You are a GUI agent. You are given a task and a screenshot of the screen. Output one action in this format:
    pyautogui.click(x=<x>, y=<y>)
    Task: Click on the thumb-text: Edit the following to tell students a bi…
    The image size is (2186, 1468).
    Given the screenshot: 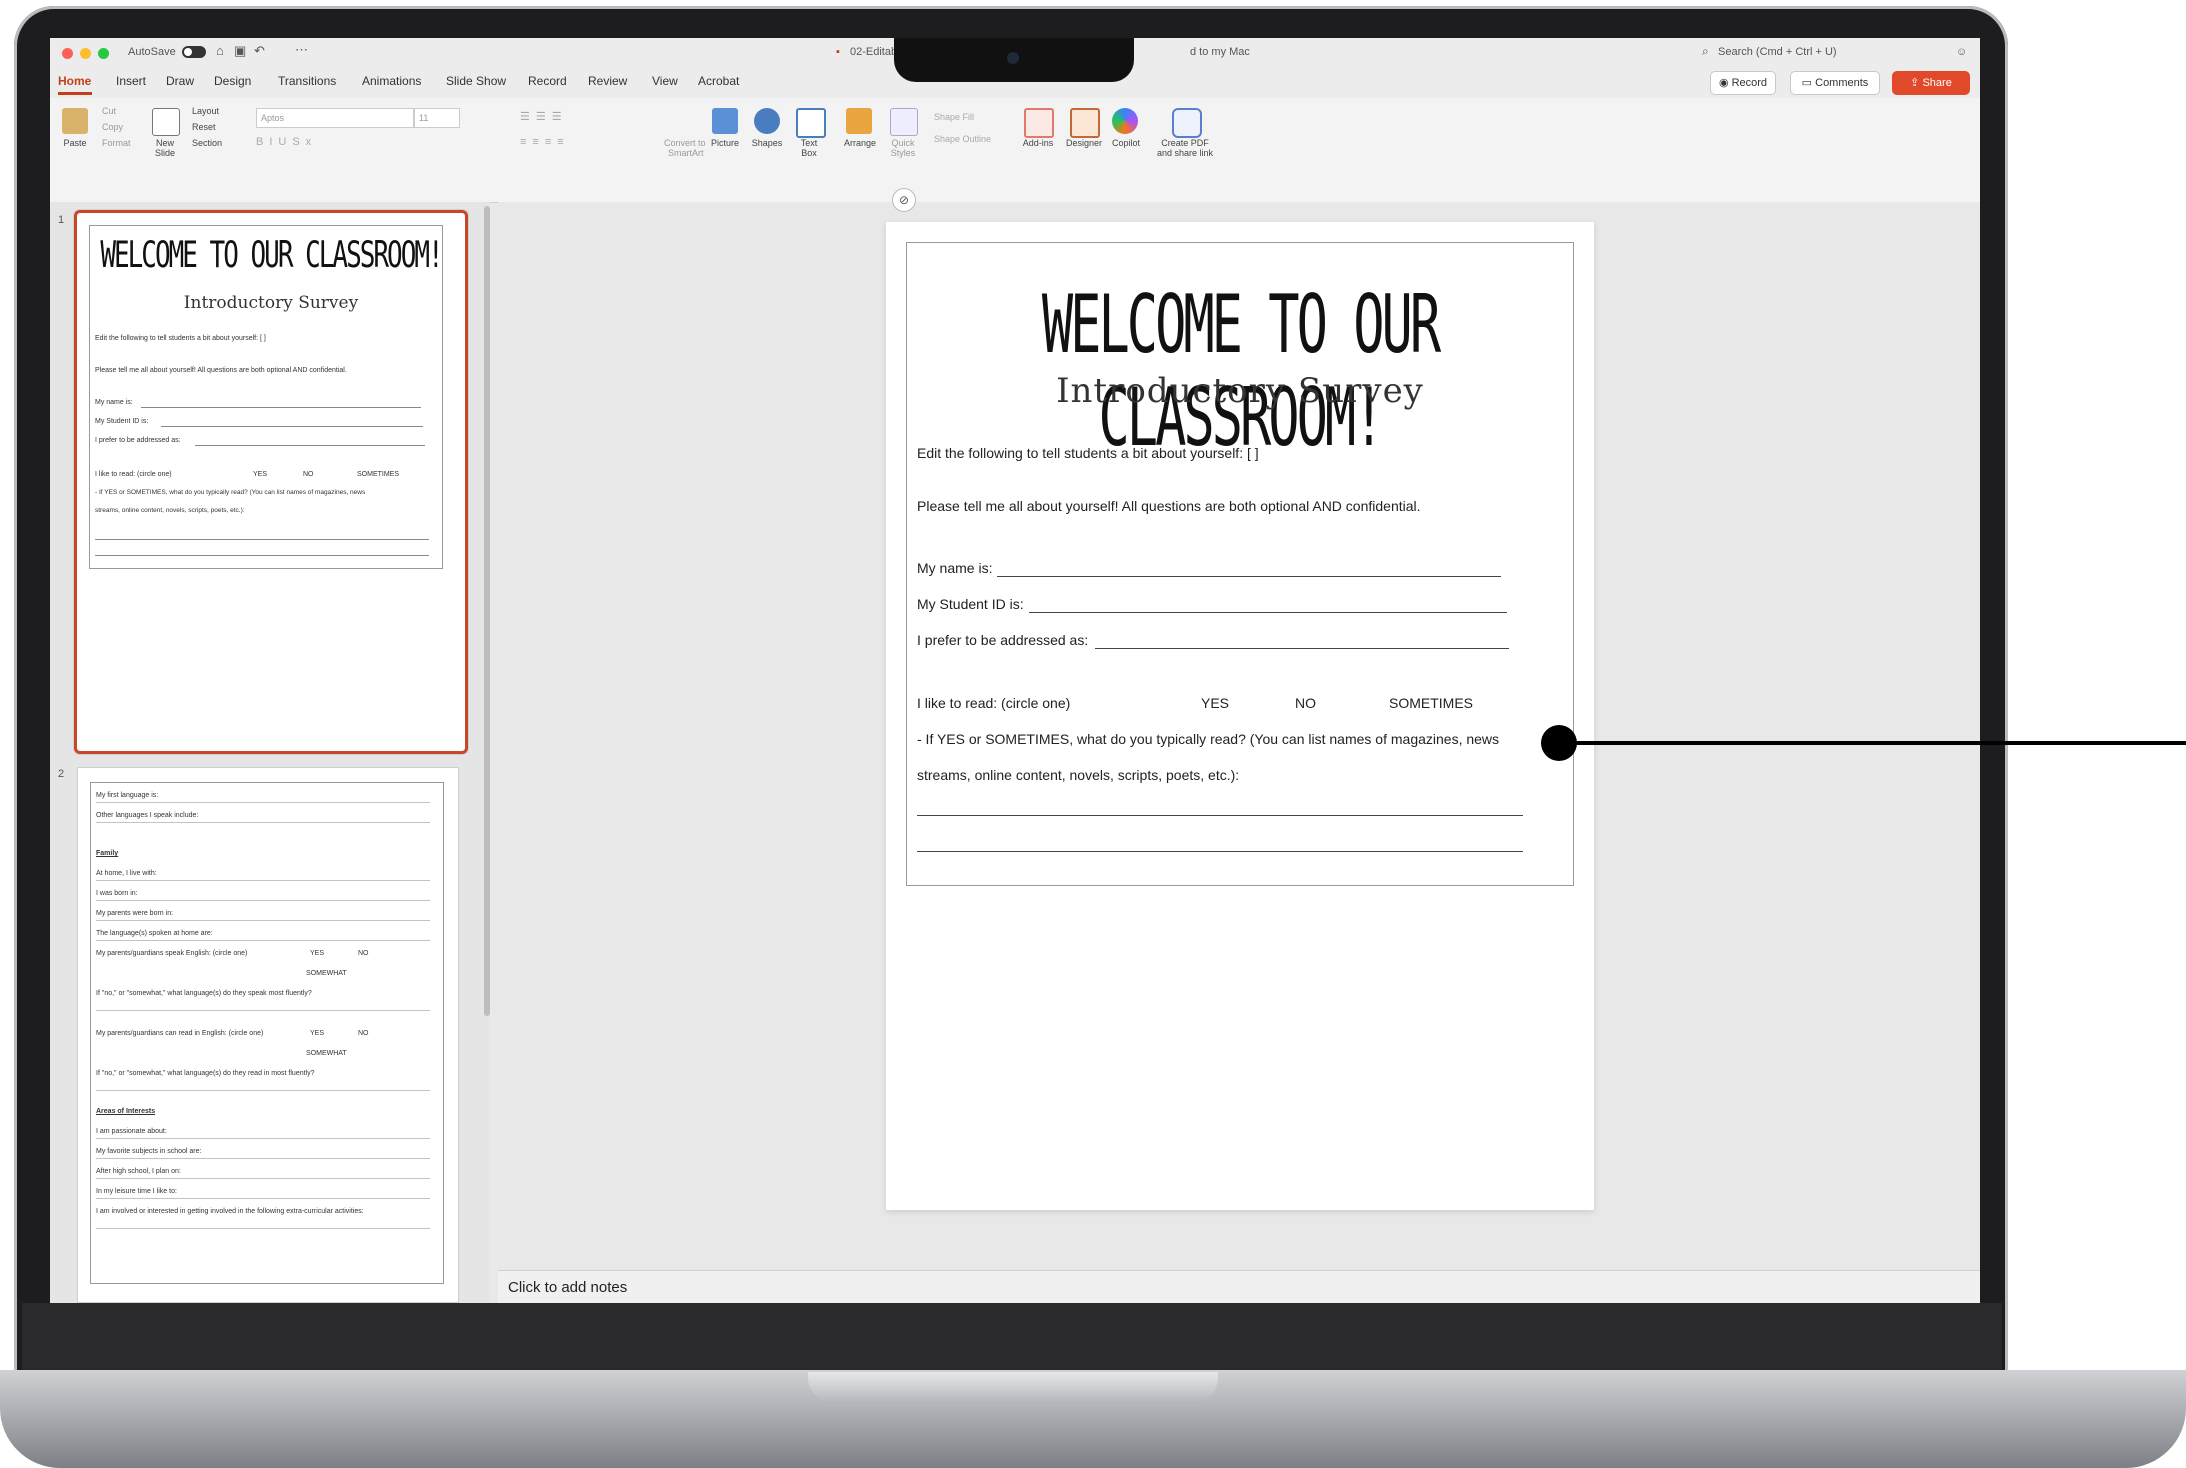 What is the action you would take?
    pyautogui.click(x=180, y=338)
    